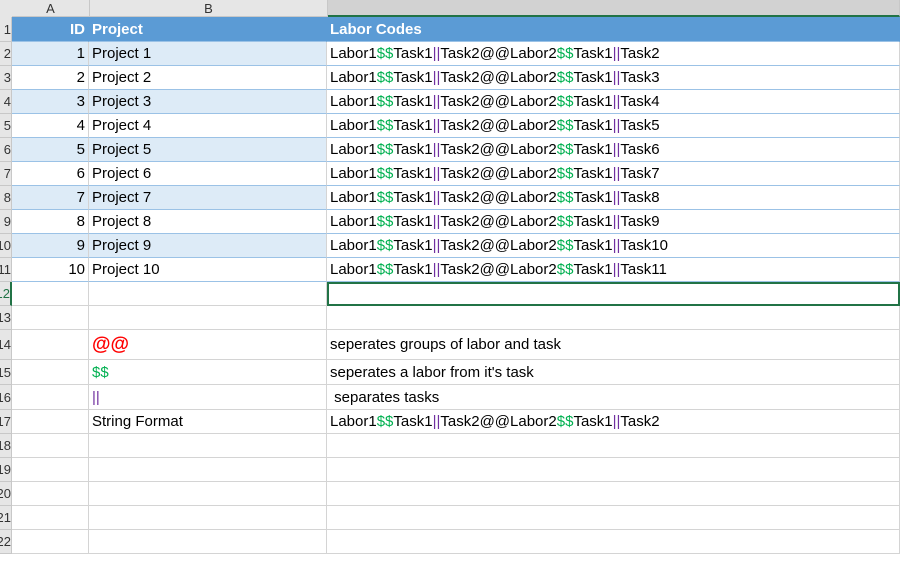 This screenshot has width=900, height=561. Describe the element at coordinates (6, 246) in the screenshot. I see `row-header: 10` at that location.